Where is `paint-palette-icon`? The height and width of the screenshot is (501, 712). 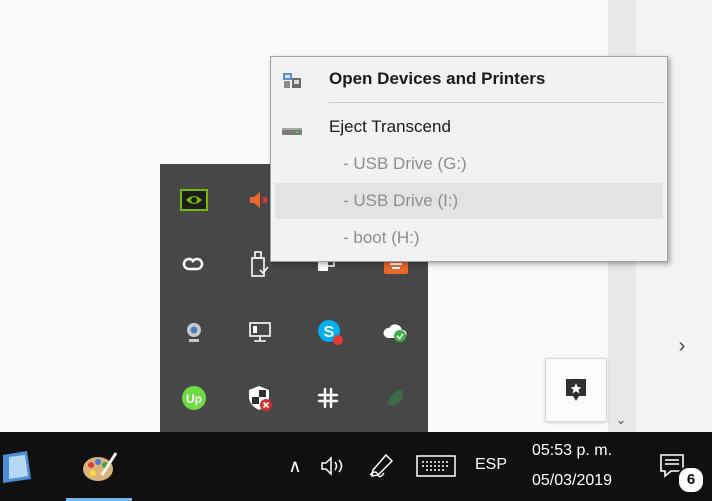
paint-palette-icon is located at coordinates (100, 466).